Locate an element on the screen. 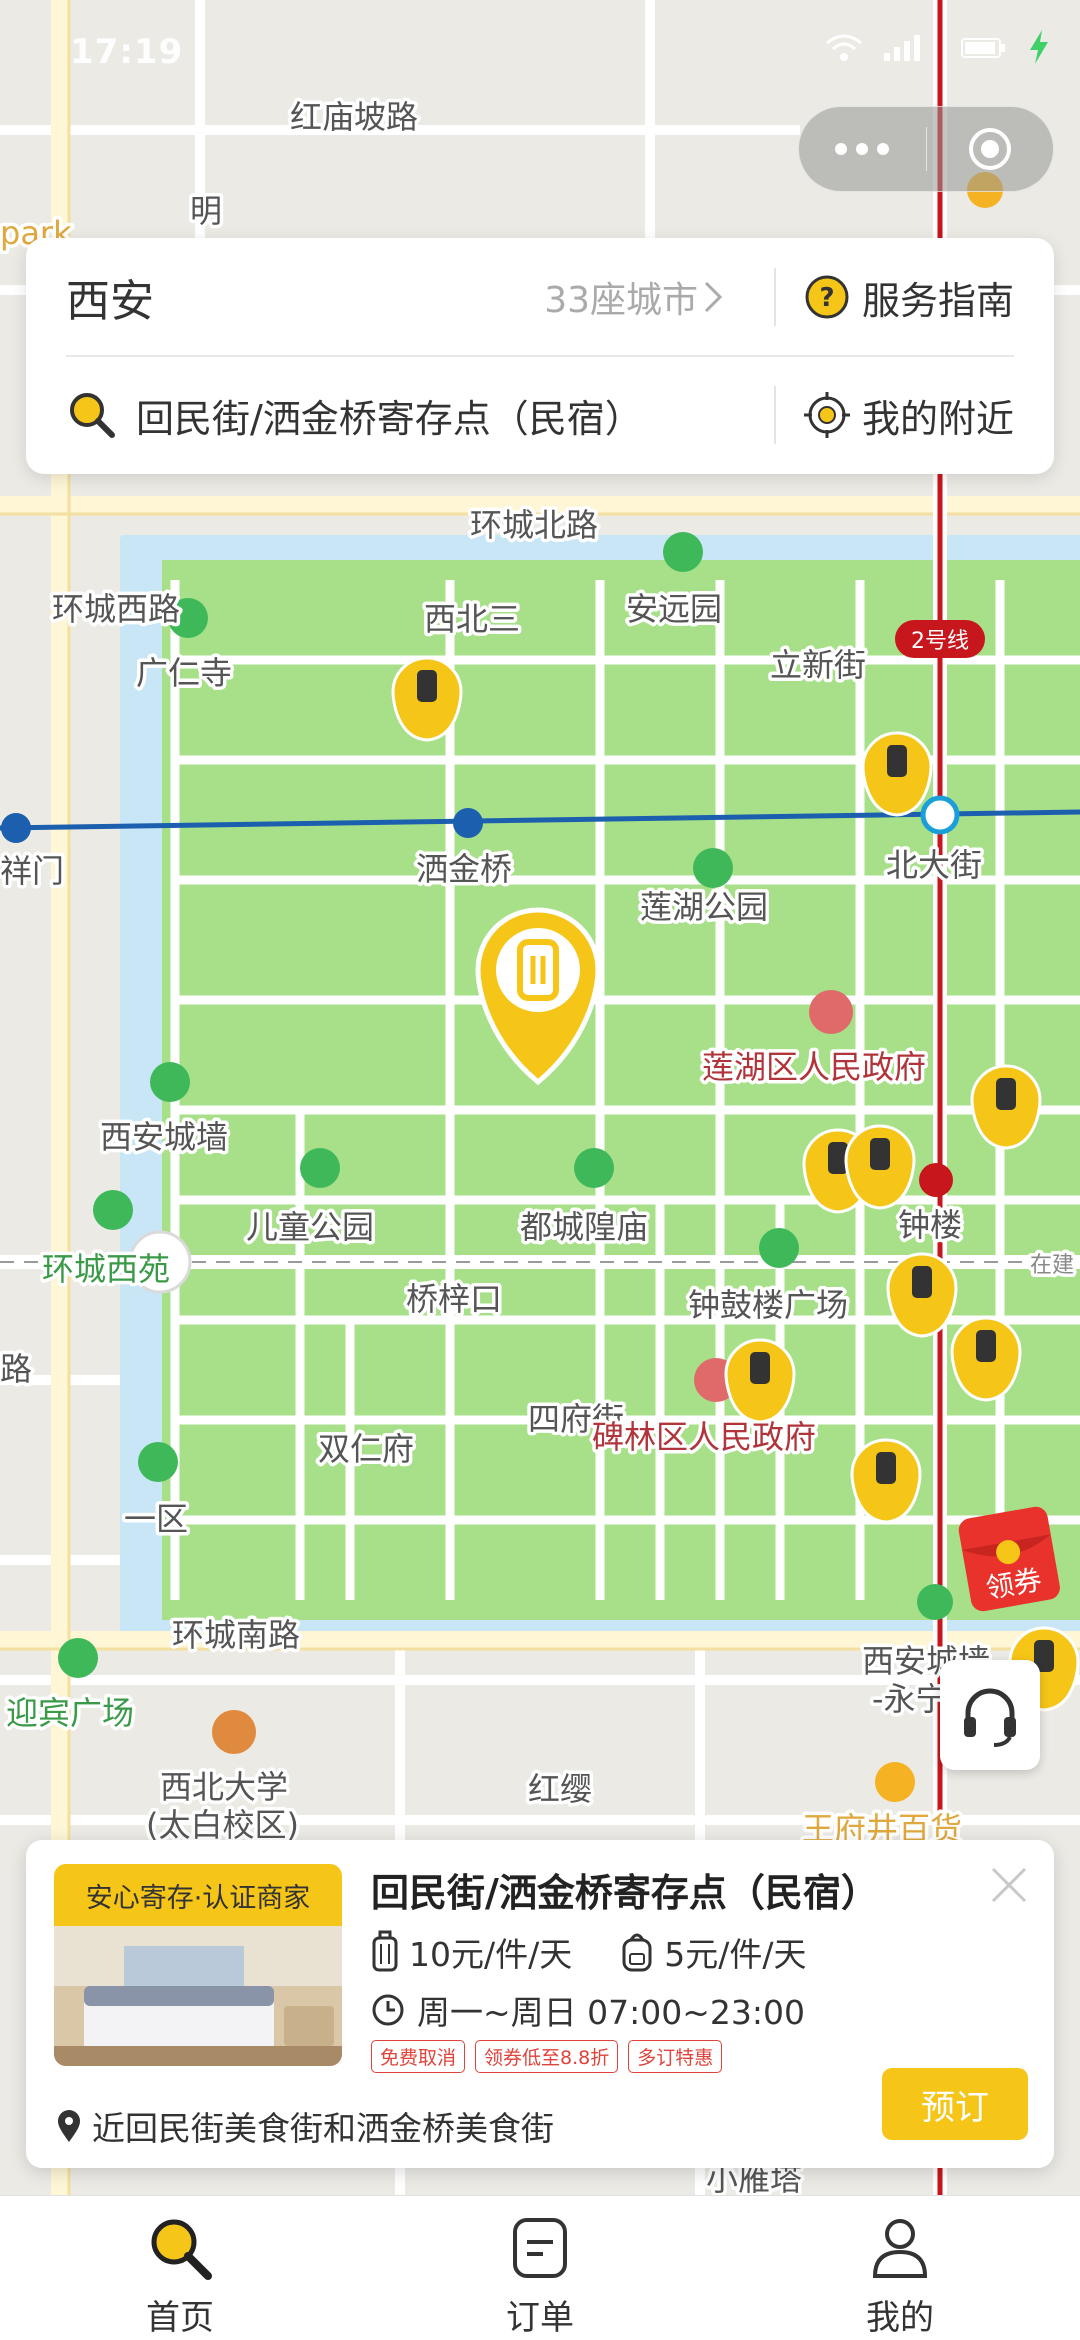 The width and height of the screenshot is (1080, 2340). city-name: 西安 is located at coordinates (110, 297).